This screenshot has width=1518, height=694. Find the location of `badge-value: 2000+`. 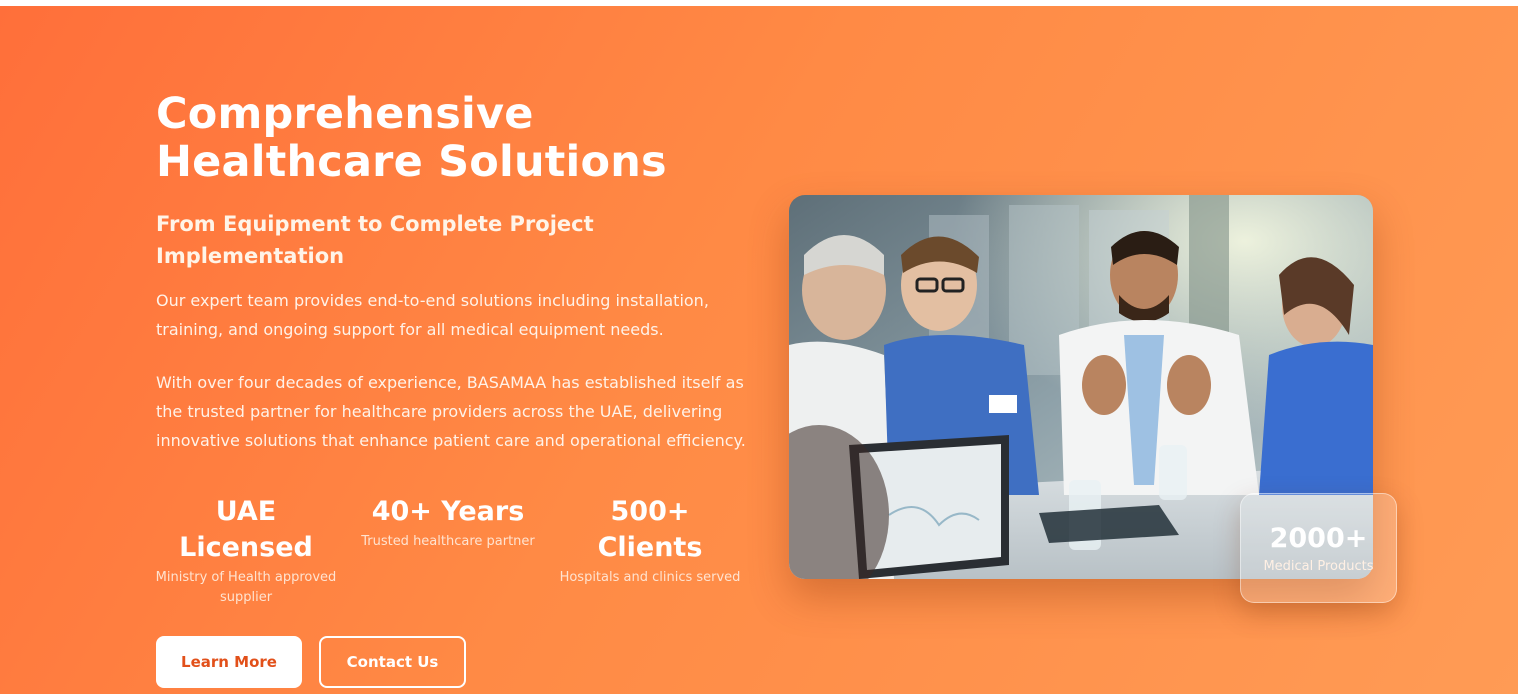

badge-value: 2000+ is located at coordinates (1318, 538).